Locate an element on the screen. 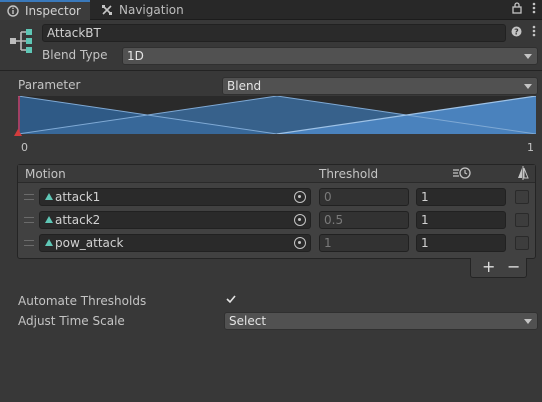 This screenshot has height=402, width=542. motion-name: pow_attack is located at coordinates (89, 243).